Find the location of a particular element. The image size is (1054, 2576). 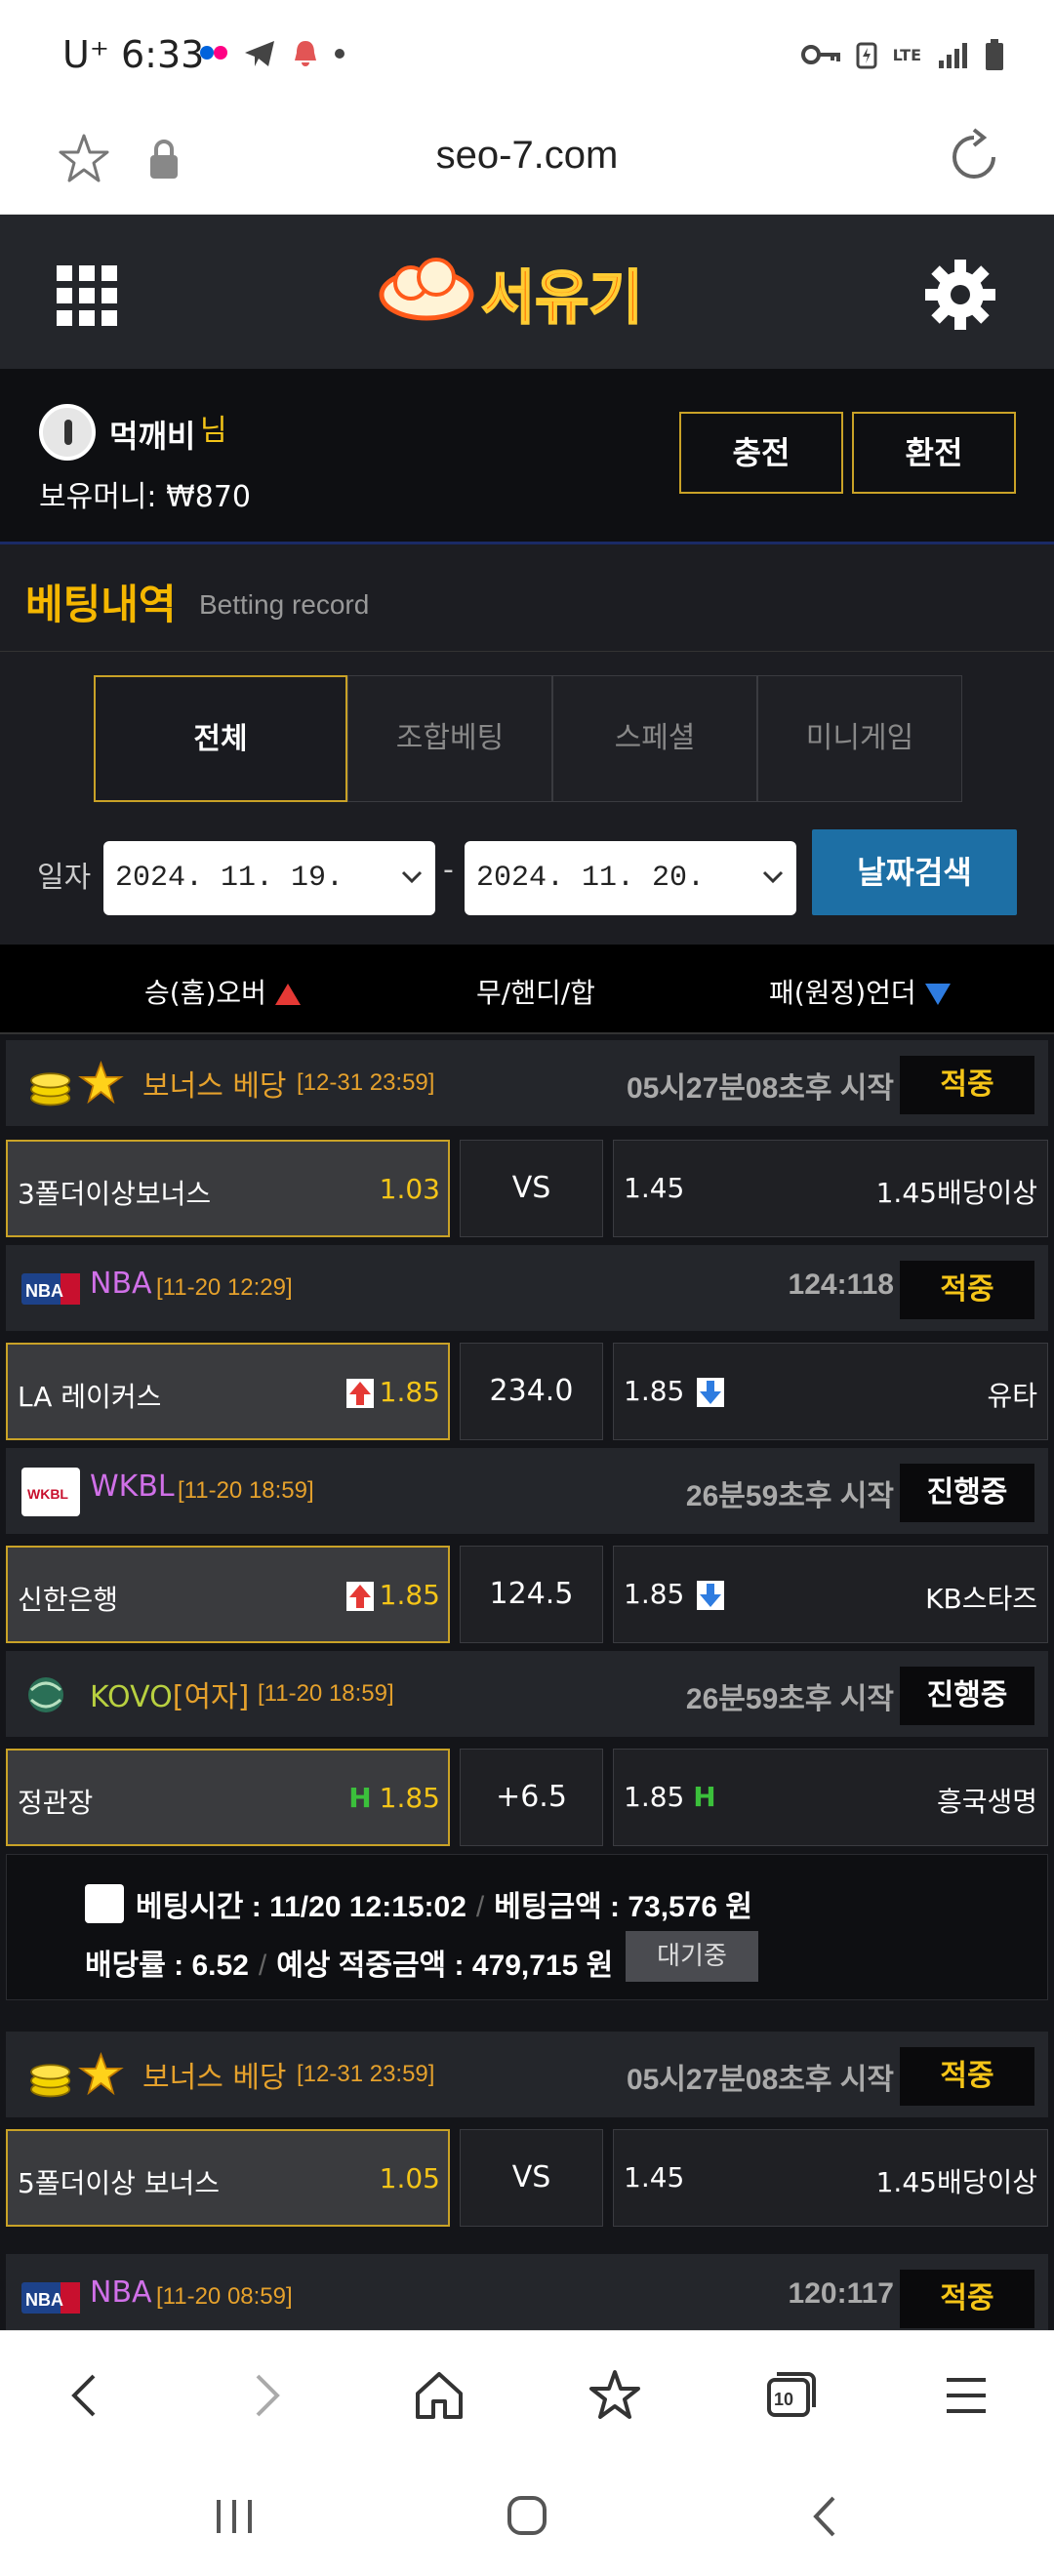

url-text: seo-7.com is located at coordinates (527, 156).